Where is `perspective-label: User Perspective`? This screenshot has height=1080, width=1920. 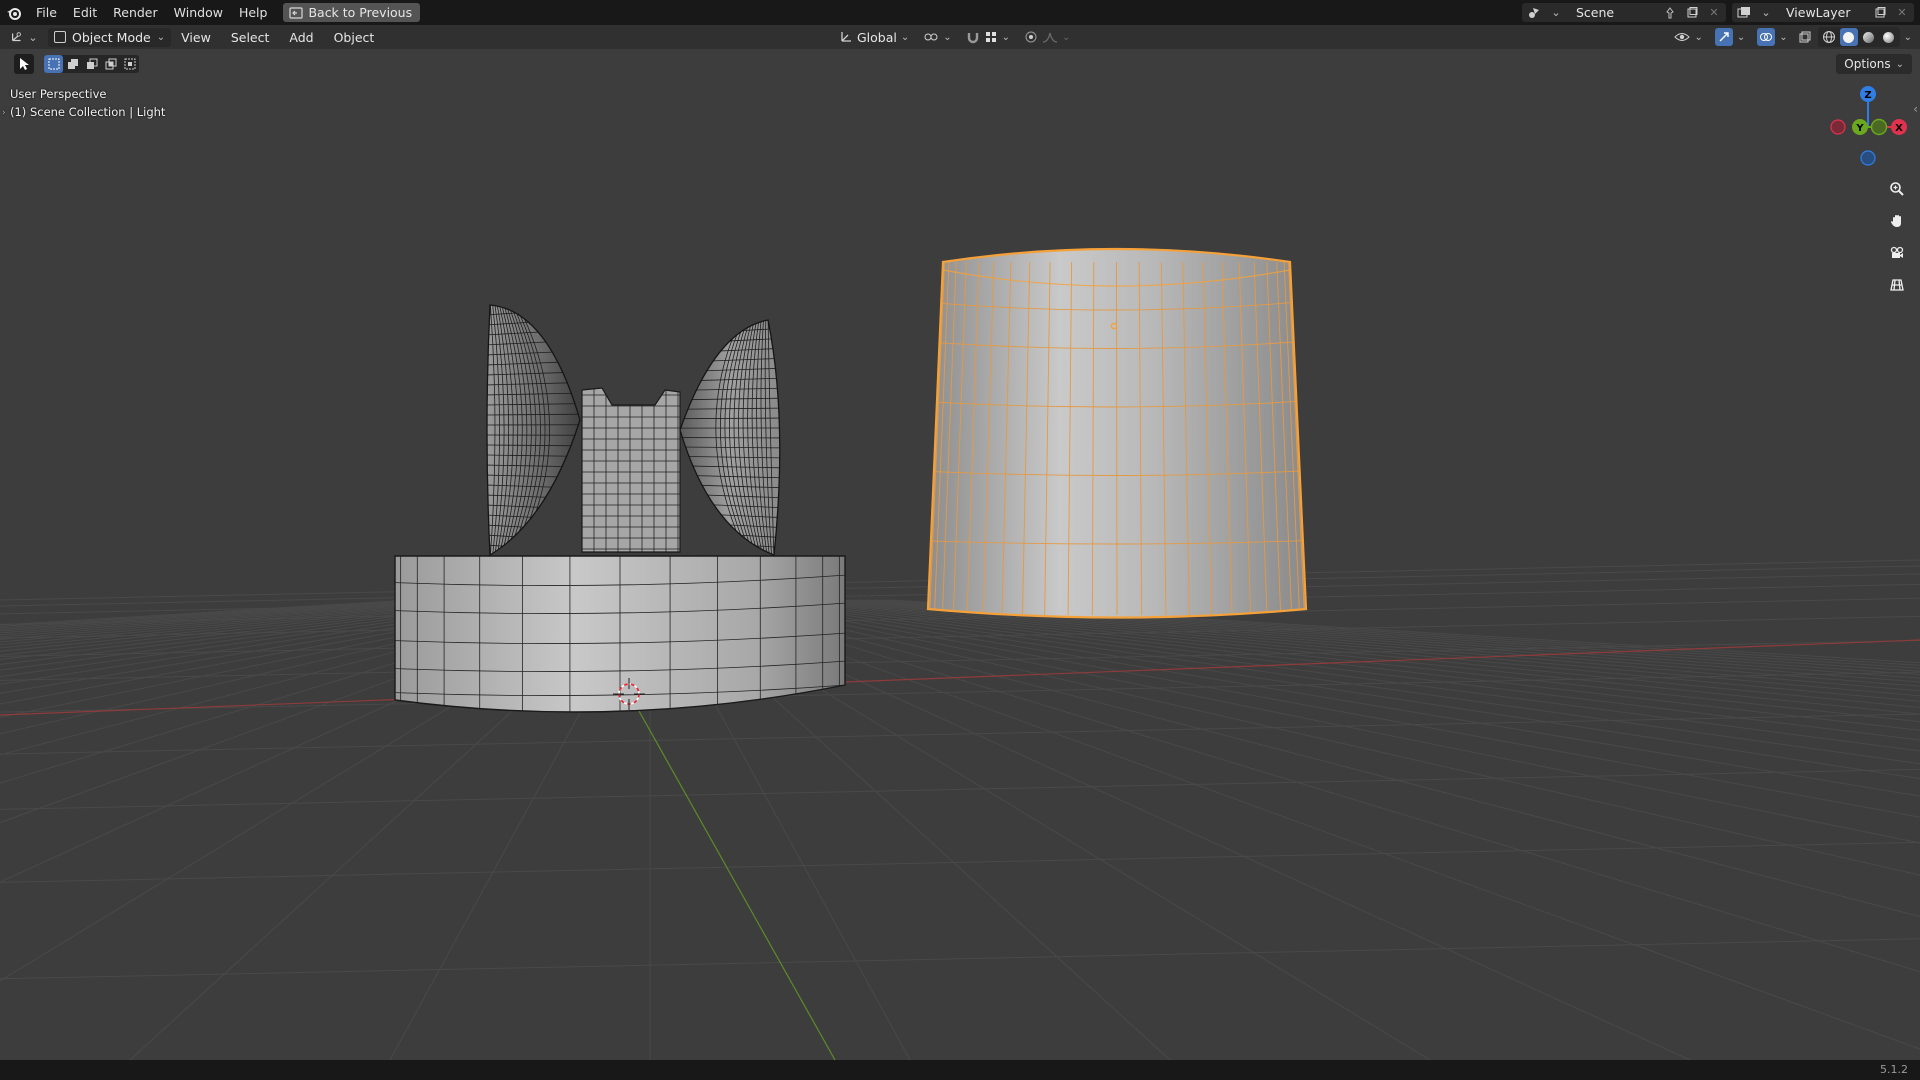 perspective-label: User Perspective is located at coordinates (58, 94).